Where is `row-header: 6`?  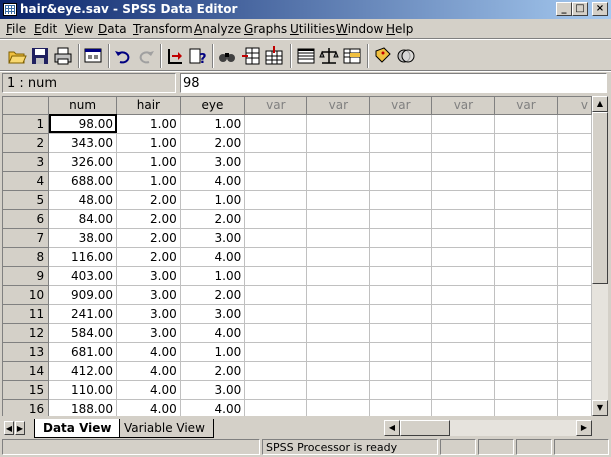 row-header: 6 is located at coordinates (26, 219).